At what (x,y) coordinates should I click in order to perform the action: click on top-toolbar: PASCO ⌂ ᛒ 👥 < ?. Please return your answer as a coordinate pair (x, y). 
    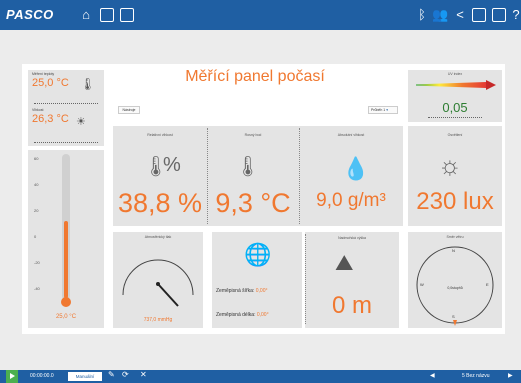
    Looking at the image, I should click on (260, 15).